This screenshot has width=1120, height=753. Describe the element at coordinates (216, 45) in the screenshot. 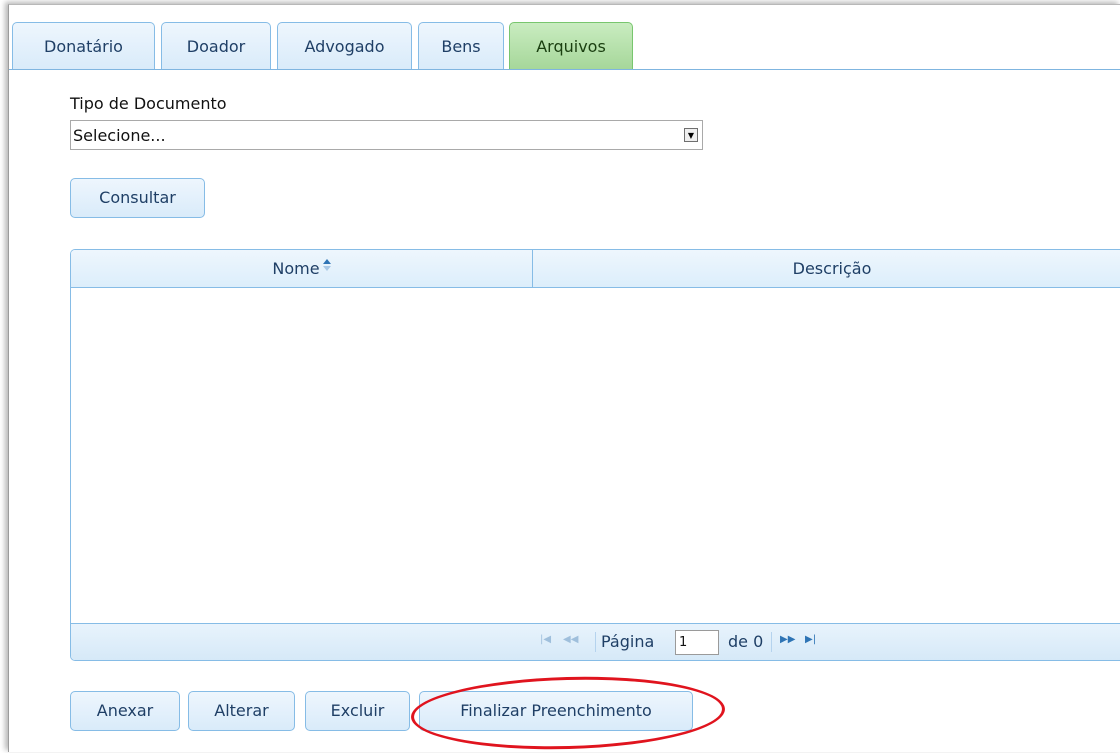

I see `tab-doador: Doador` at that location.